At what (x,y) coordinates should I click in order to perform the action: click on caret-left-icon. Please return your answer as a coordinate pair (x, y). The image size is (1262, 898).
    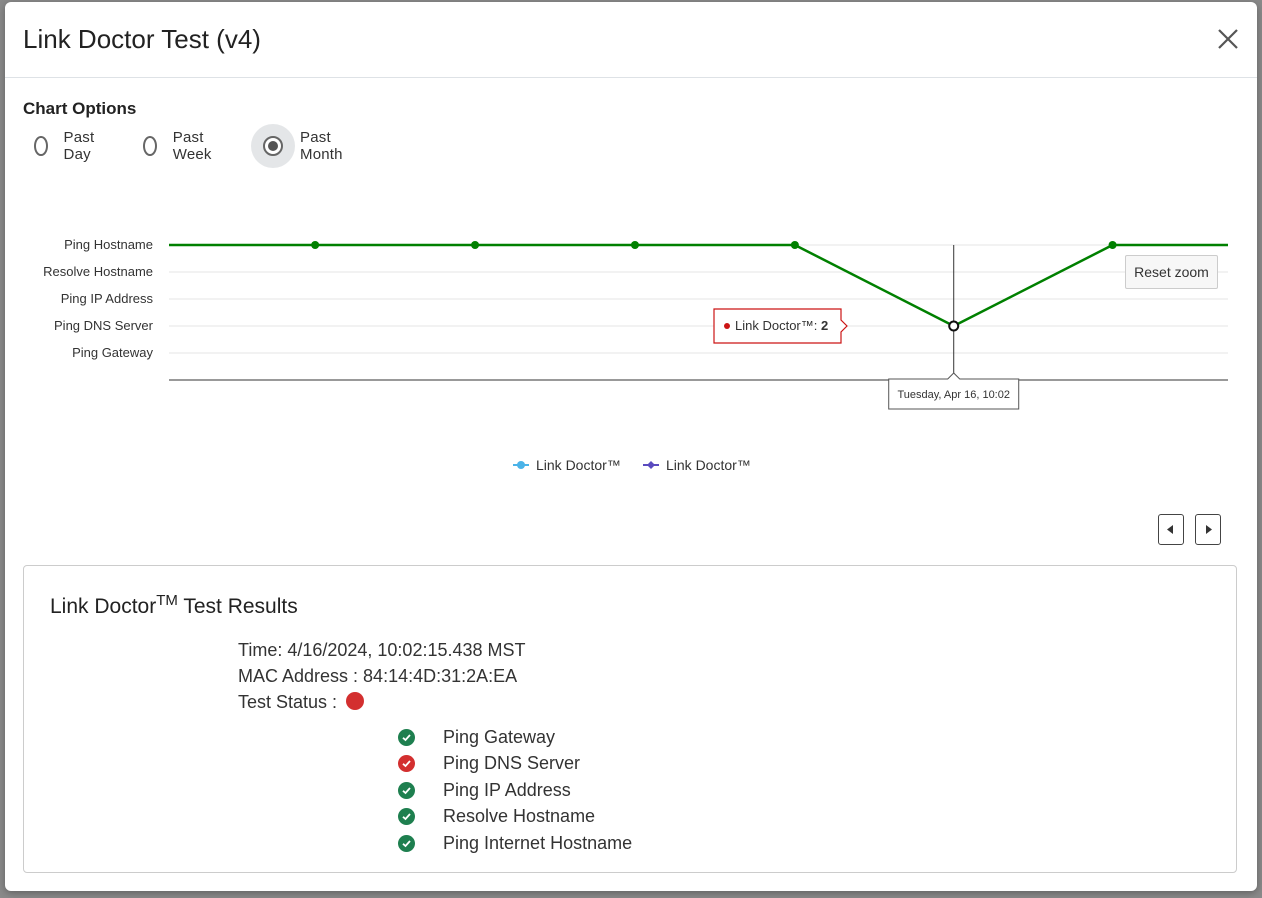
    Looking at the image, I should click on (1170, 529).